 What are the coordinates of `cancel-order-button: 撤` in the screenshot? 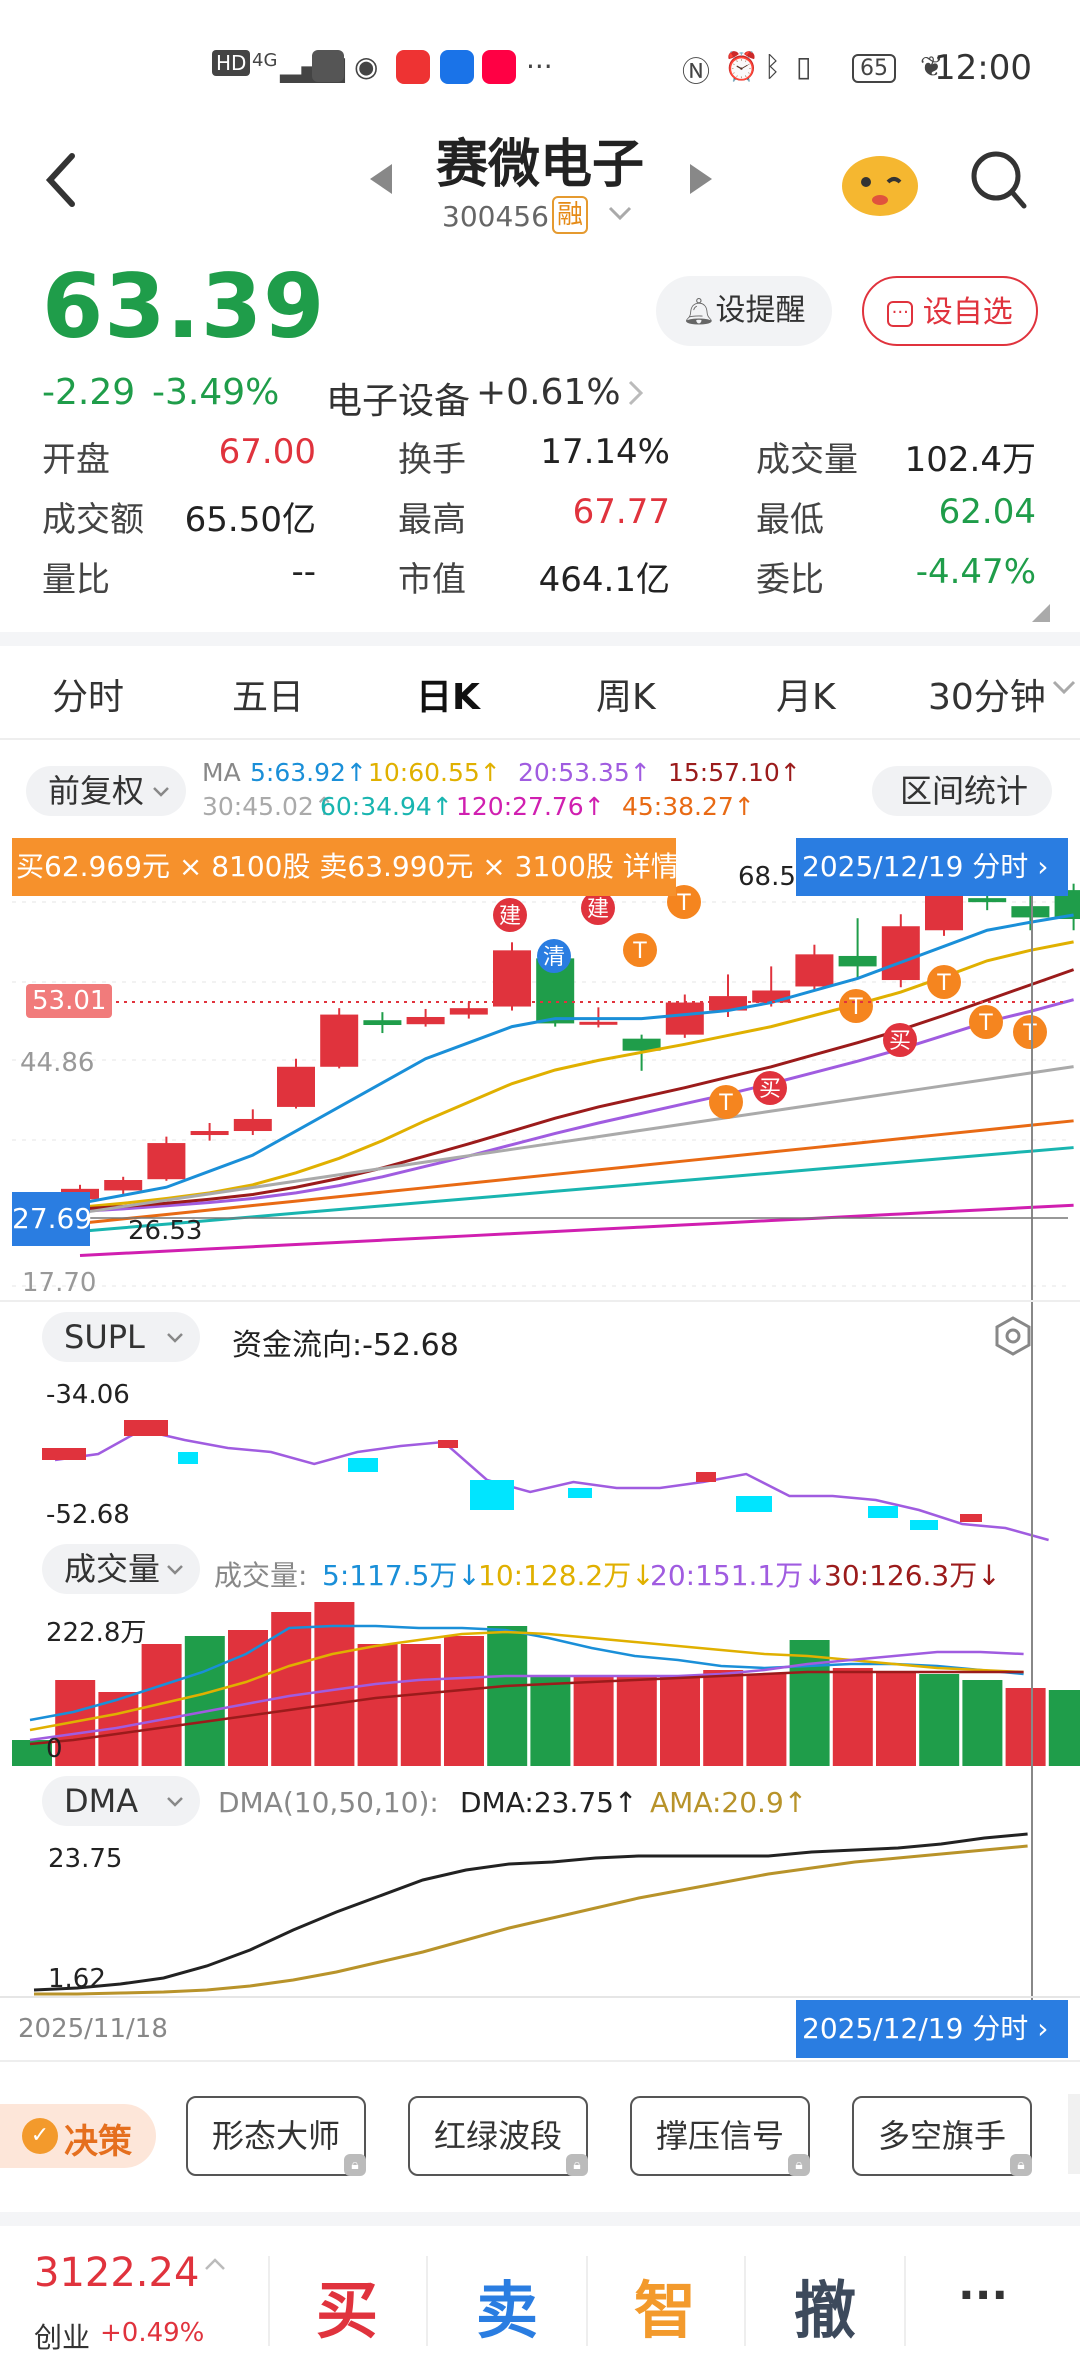 It's located at (825, 2305).